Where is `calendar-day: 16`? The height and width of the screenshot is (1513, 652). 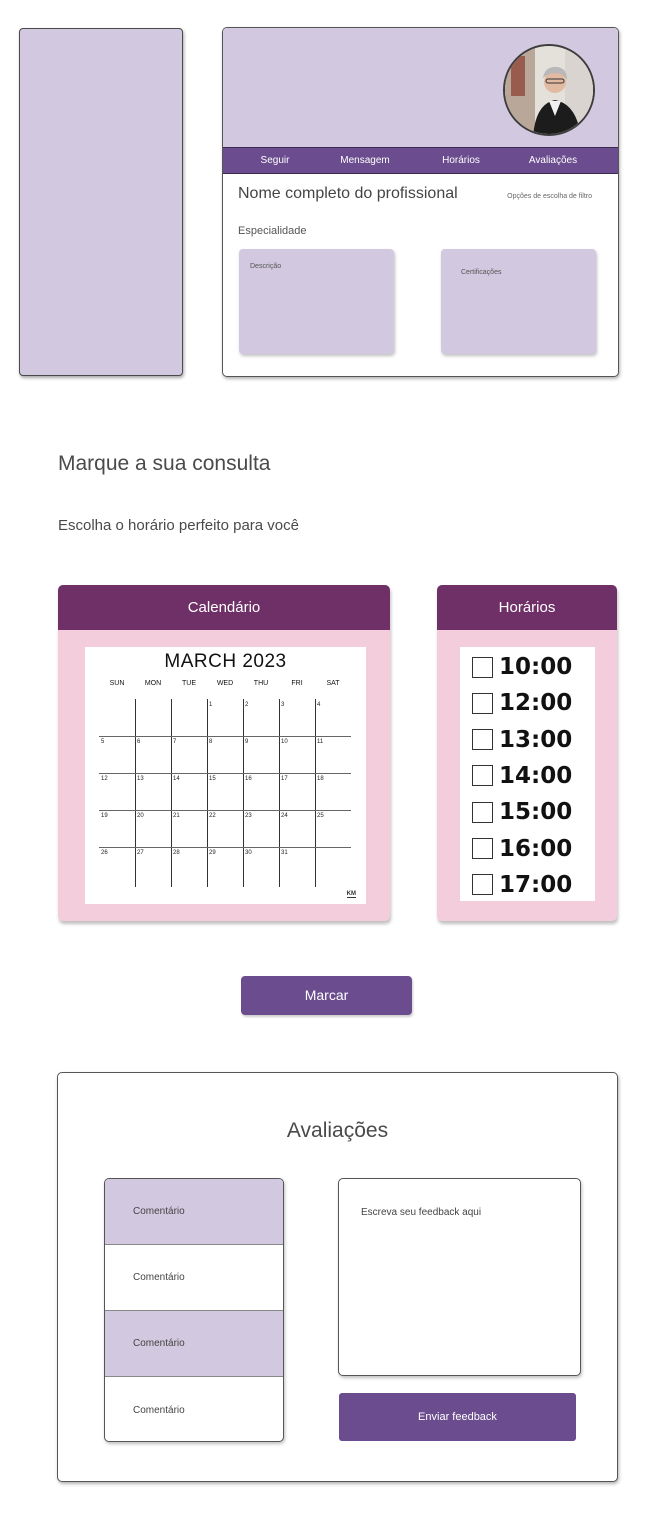
calendar-day: 16 is located at coordinates (248, 779).